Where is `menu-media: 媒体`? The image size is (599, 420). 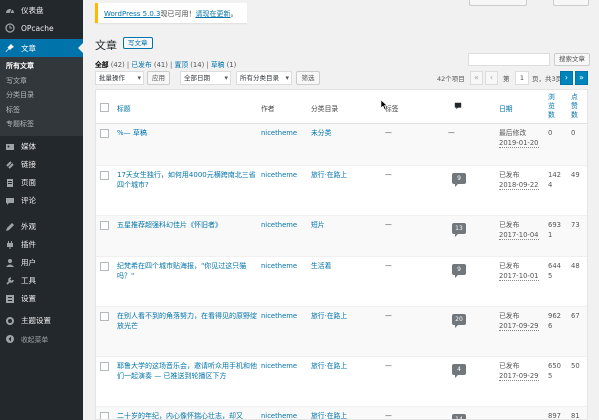
menu-media: 媒体 is located at coordinates (41, 147).